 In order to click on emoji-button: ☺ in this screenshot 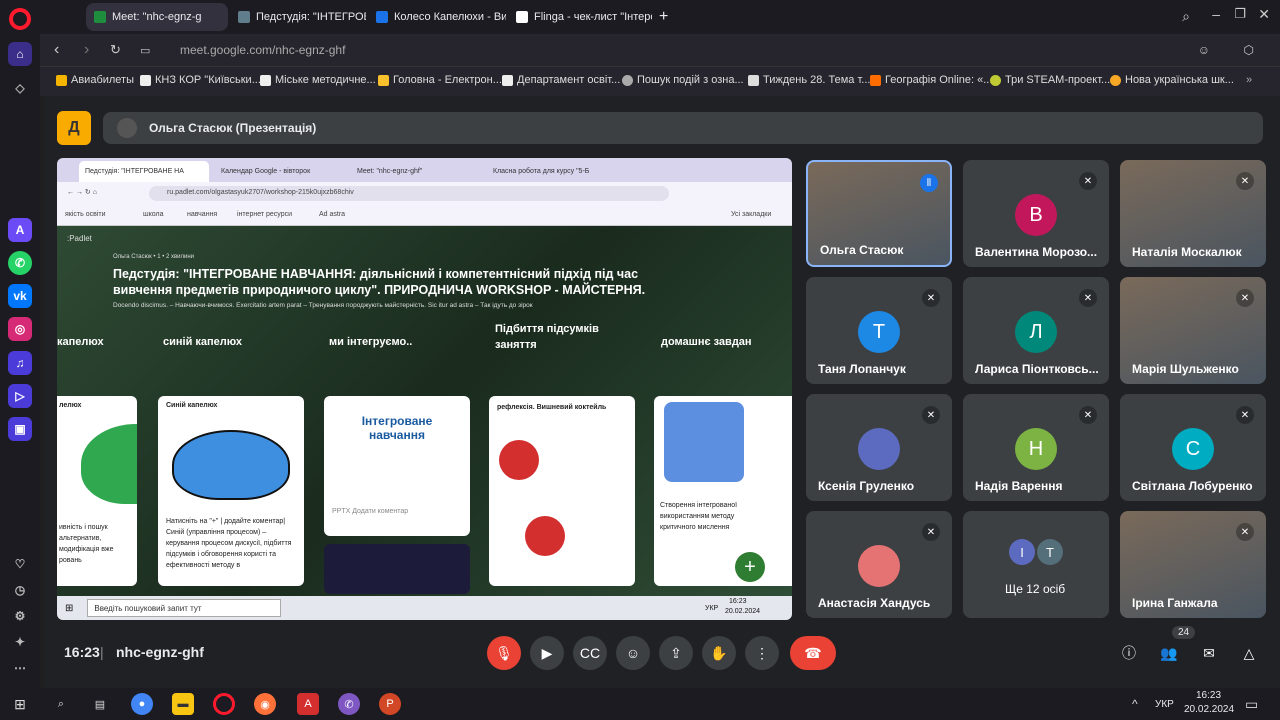, I will do `click(633, 653)`.